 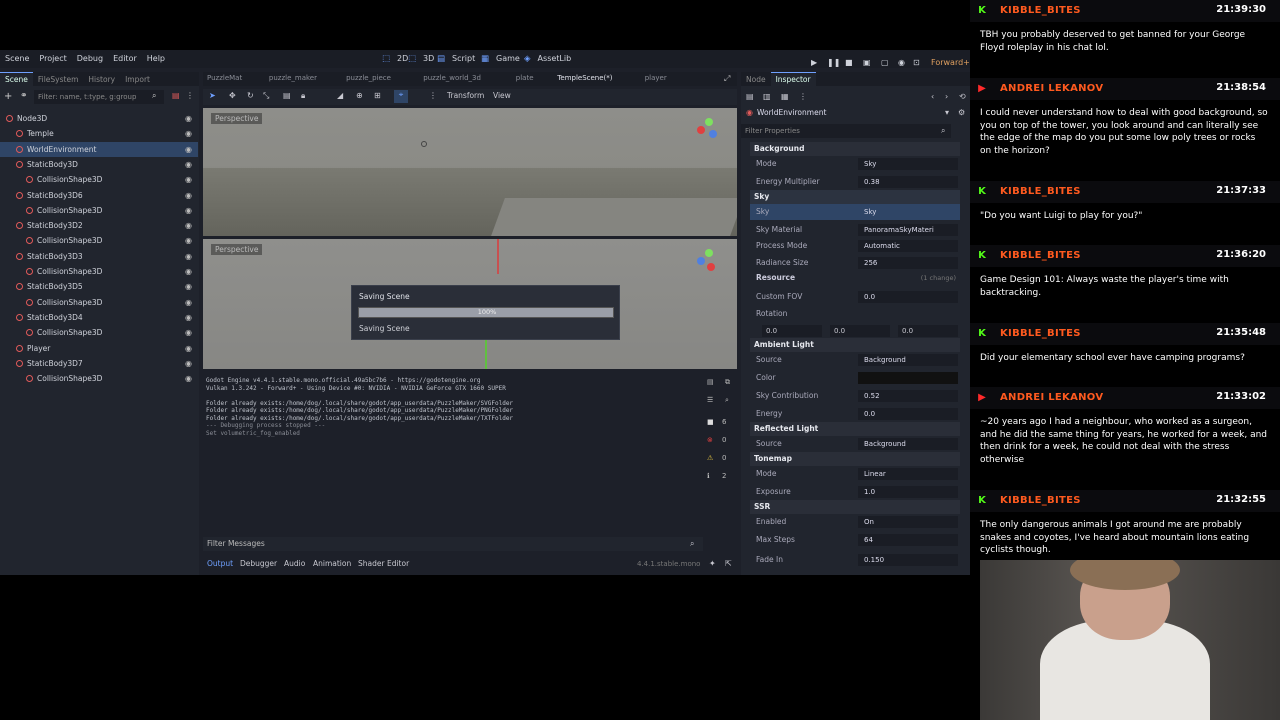 I want to click on sky-material-resource: PanoramaSkyMateri, so click(x=908, y=230).